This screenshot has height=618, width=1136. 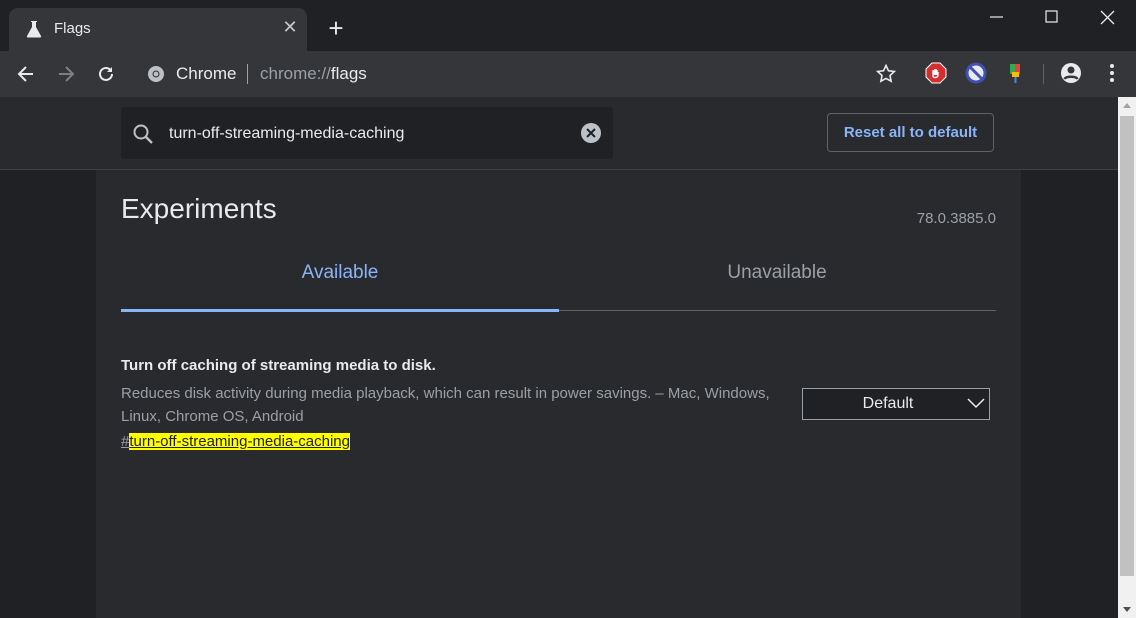 I want to click on search-input, so click(x=369, y=134).